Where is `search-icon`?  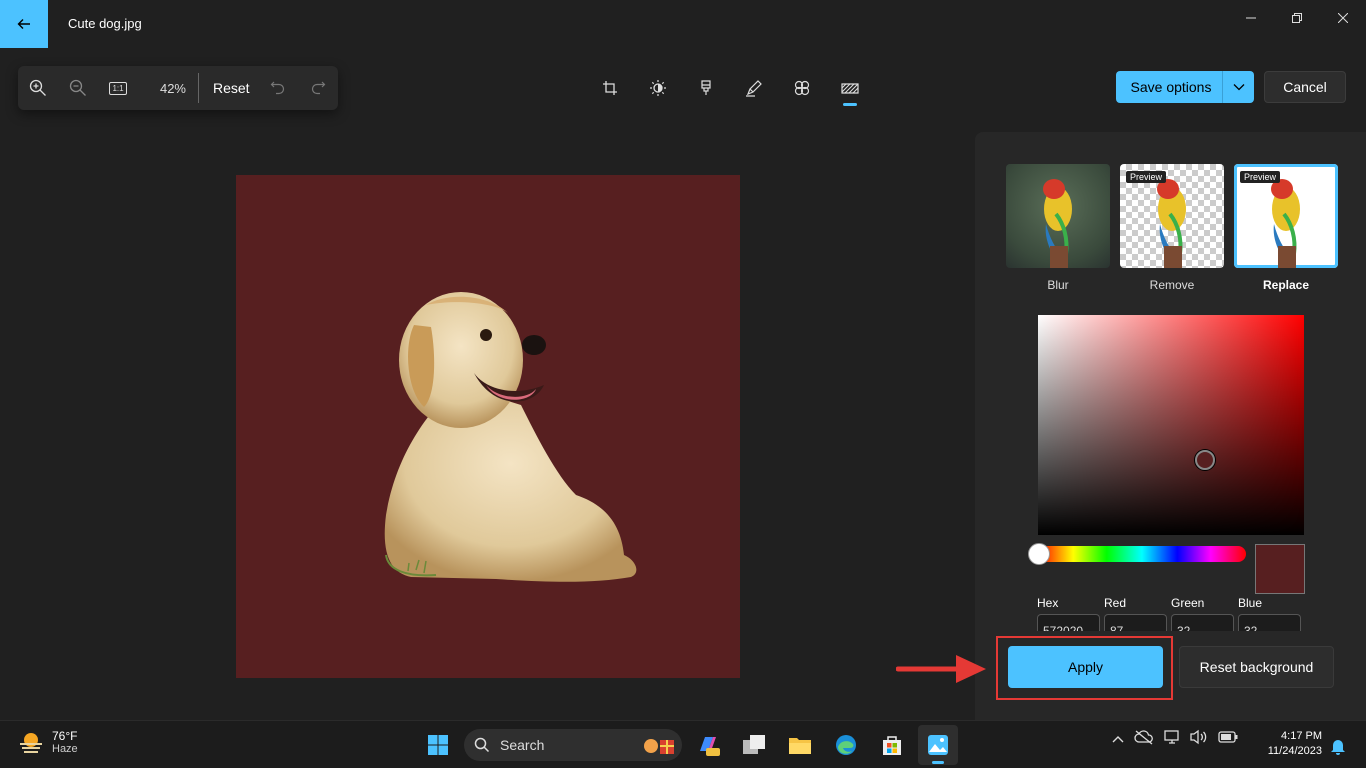
search-icon is located at coordinates (482, 745).